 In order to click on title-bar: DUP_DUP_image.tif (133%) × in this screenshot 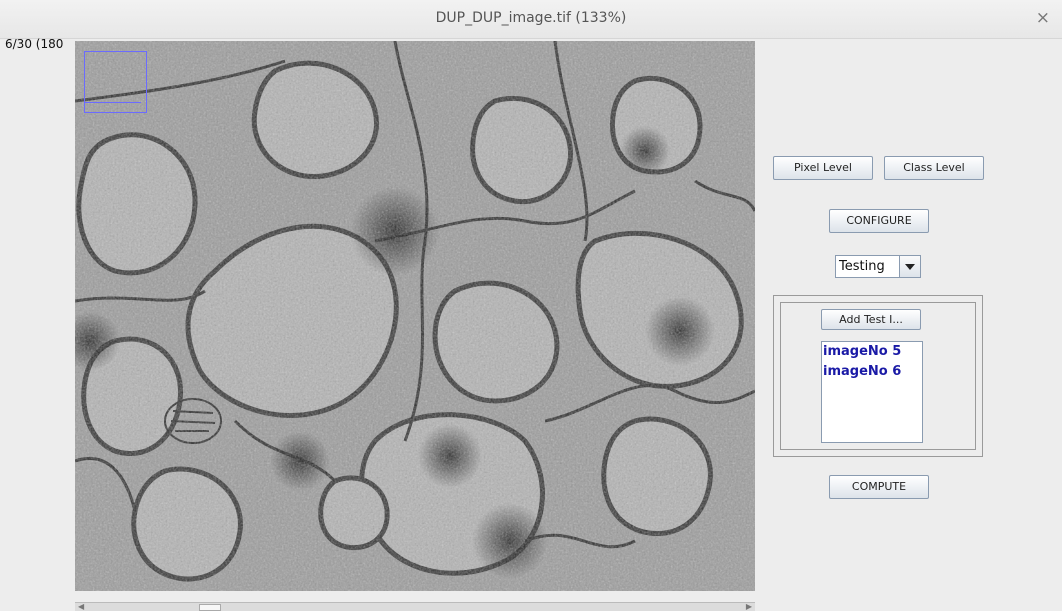, I will do `click(531, 19)`.